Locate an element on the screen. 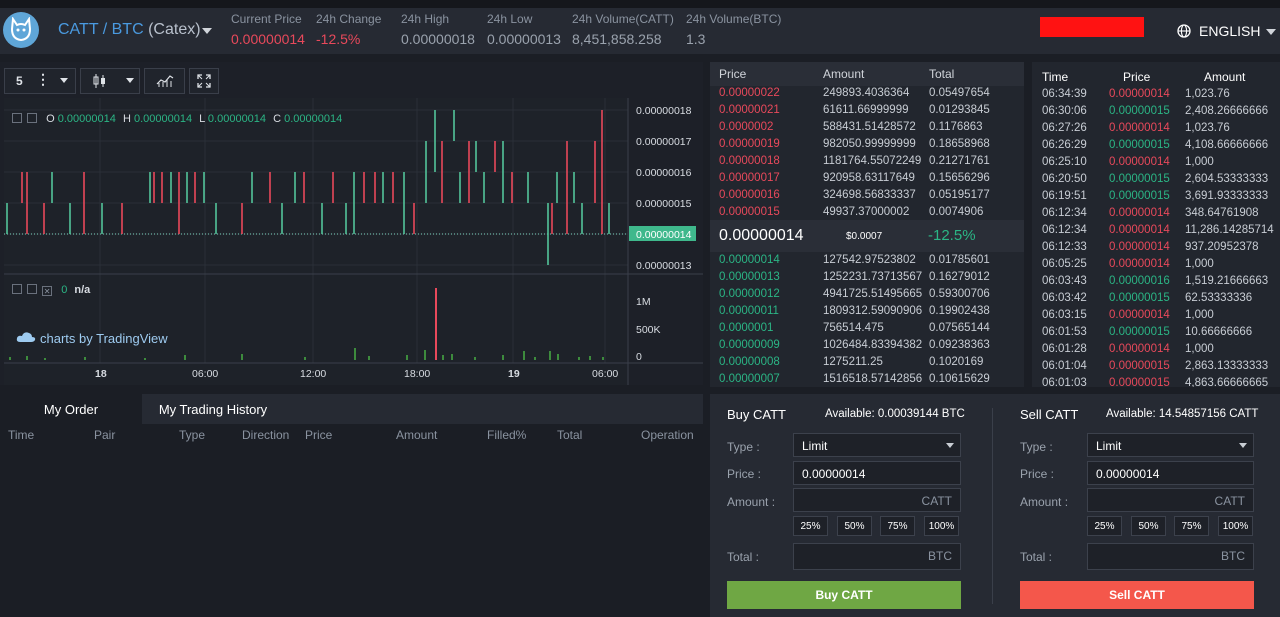  orderbook-header: Price Amount Total is located at coordinates (867, 74).